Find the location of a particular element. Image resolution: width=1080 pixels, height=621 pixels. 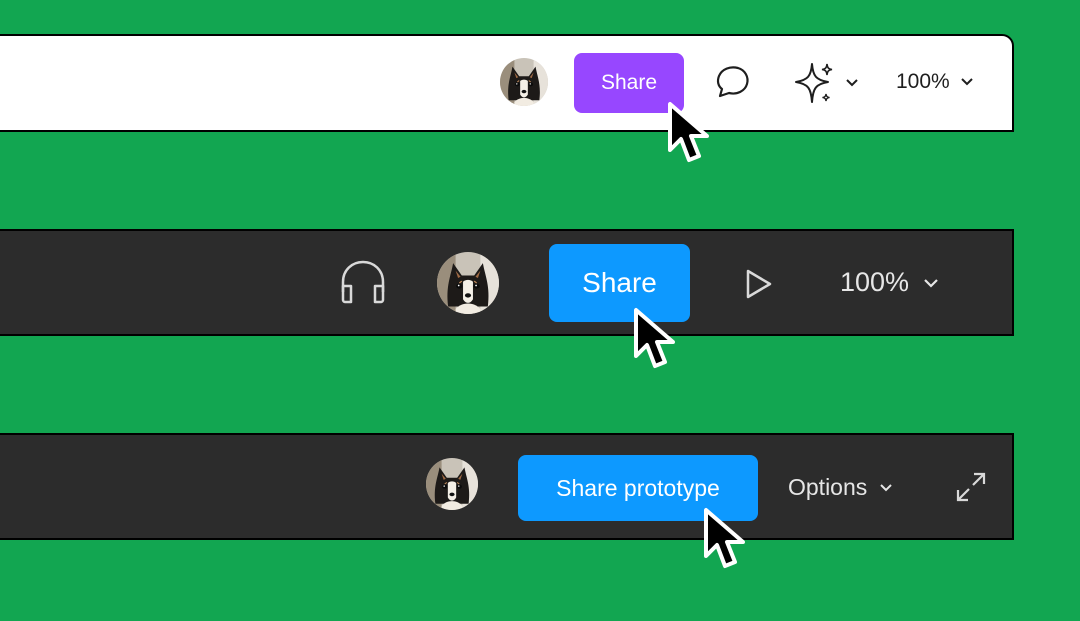

options-dropdown: Options is located at coordinates (840, 487).